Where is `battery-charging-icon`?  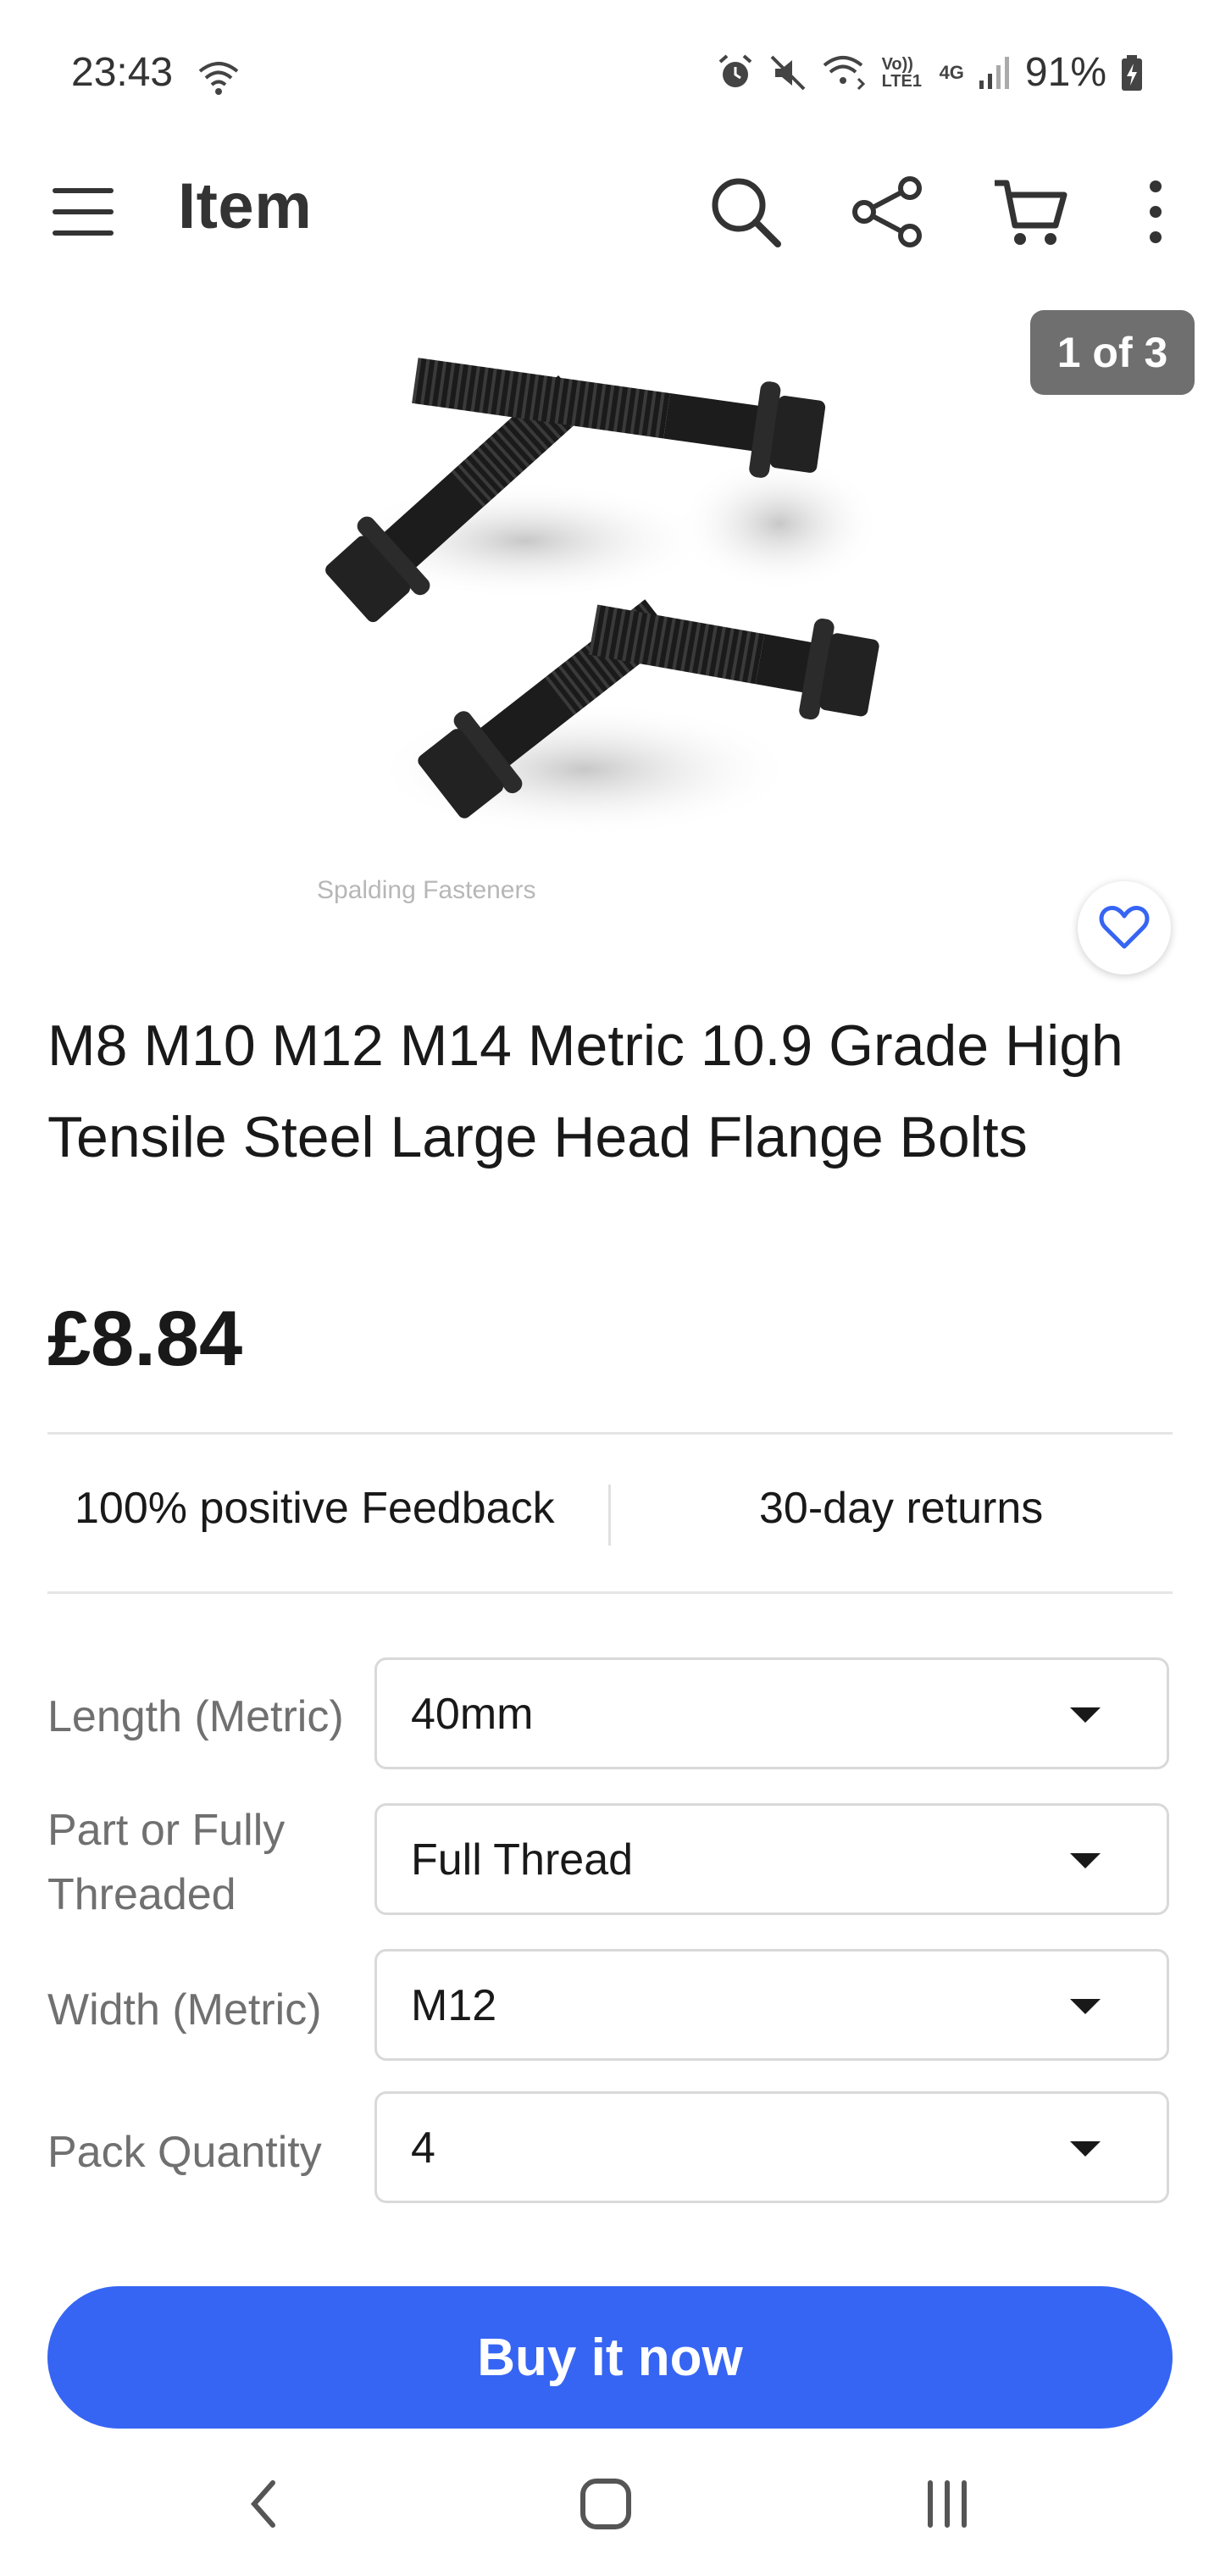 battery-charging-icon is located at coordinates (1132, 72).